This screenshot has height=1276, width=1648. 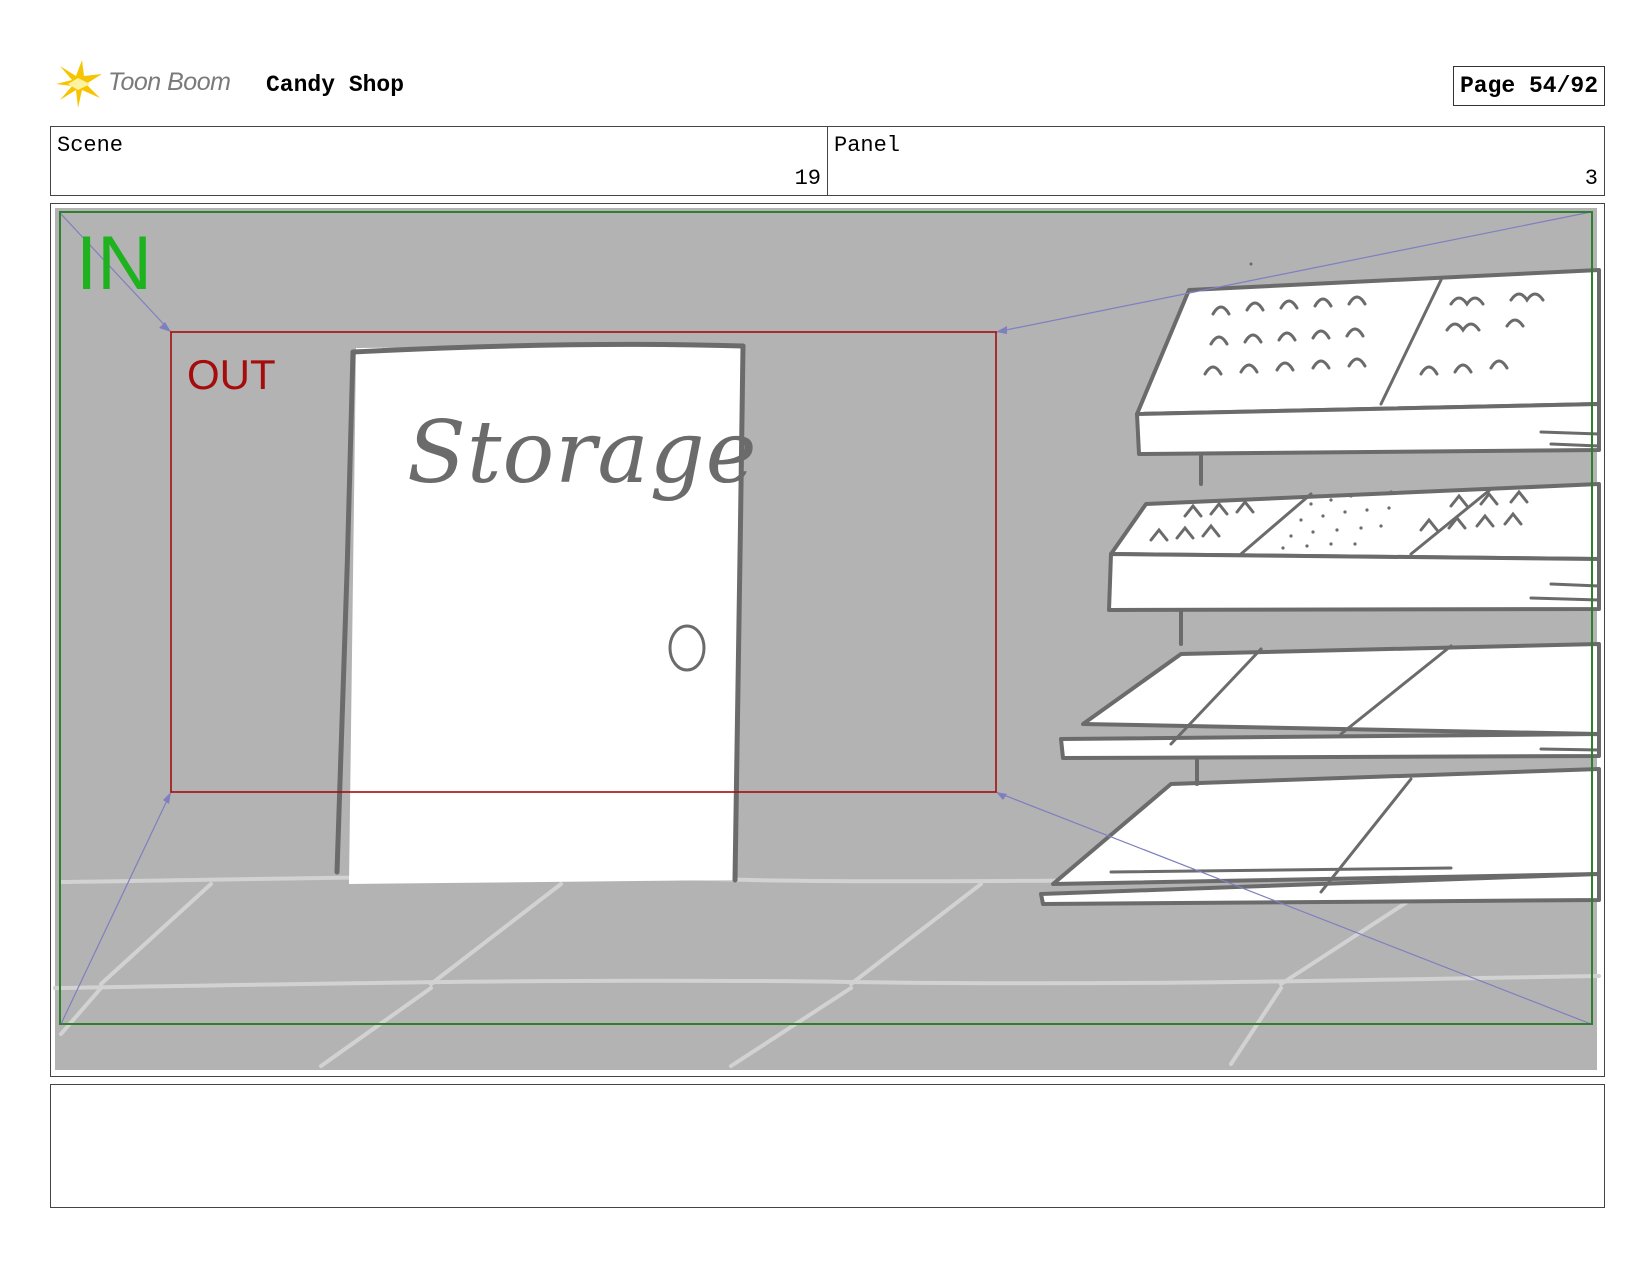 I want to click on logo-wordmark: Toon Boom, so click(x=169, y=82).